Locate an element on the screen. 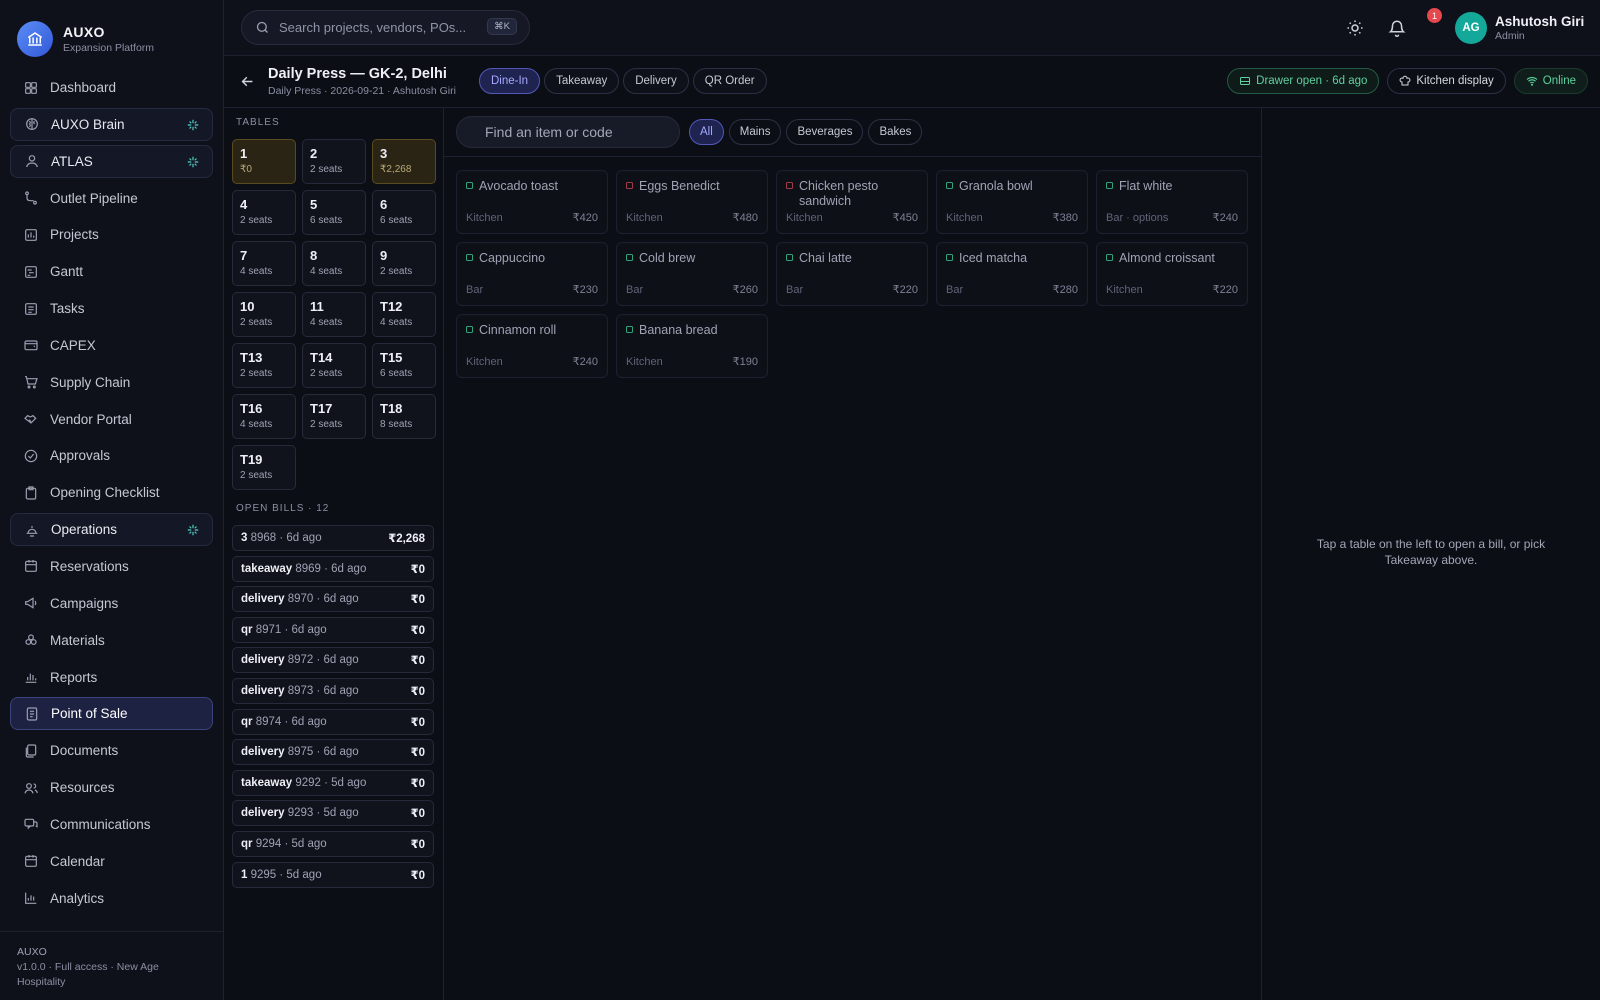 This screenshot has width=1600, height=1000. drawer-status-button: Drawer open · 6d ago is located at coordinates (1303, 81).